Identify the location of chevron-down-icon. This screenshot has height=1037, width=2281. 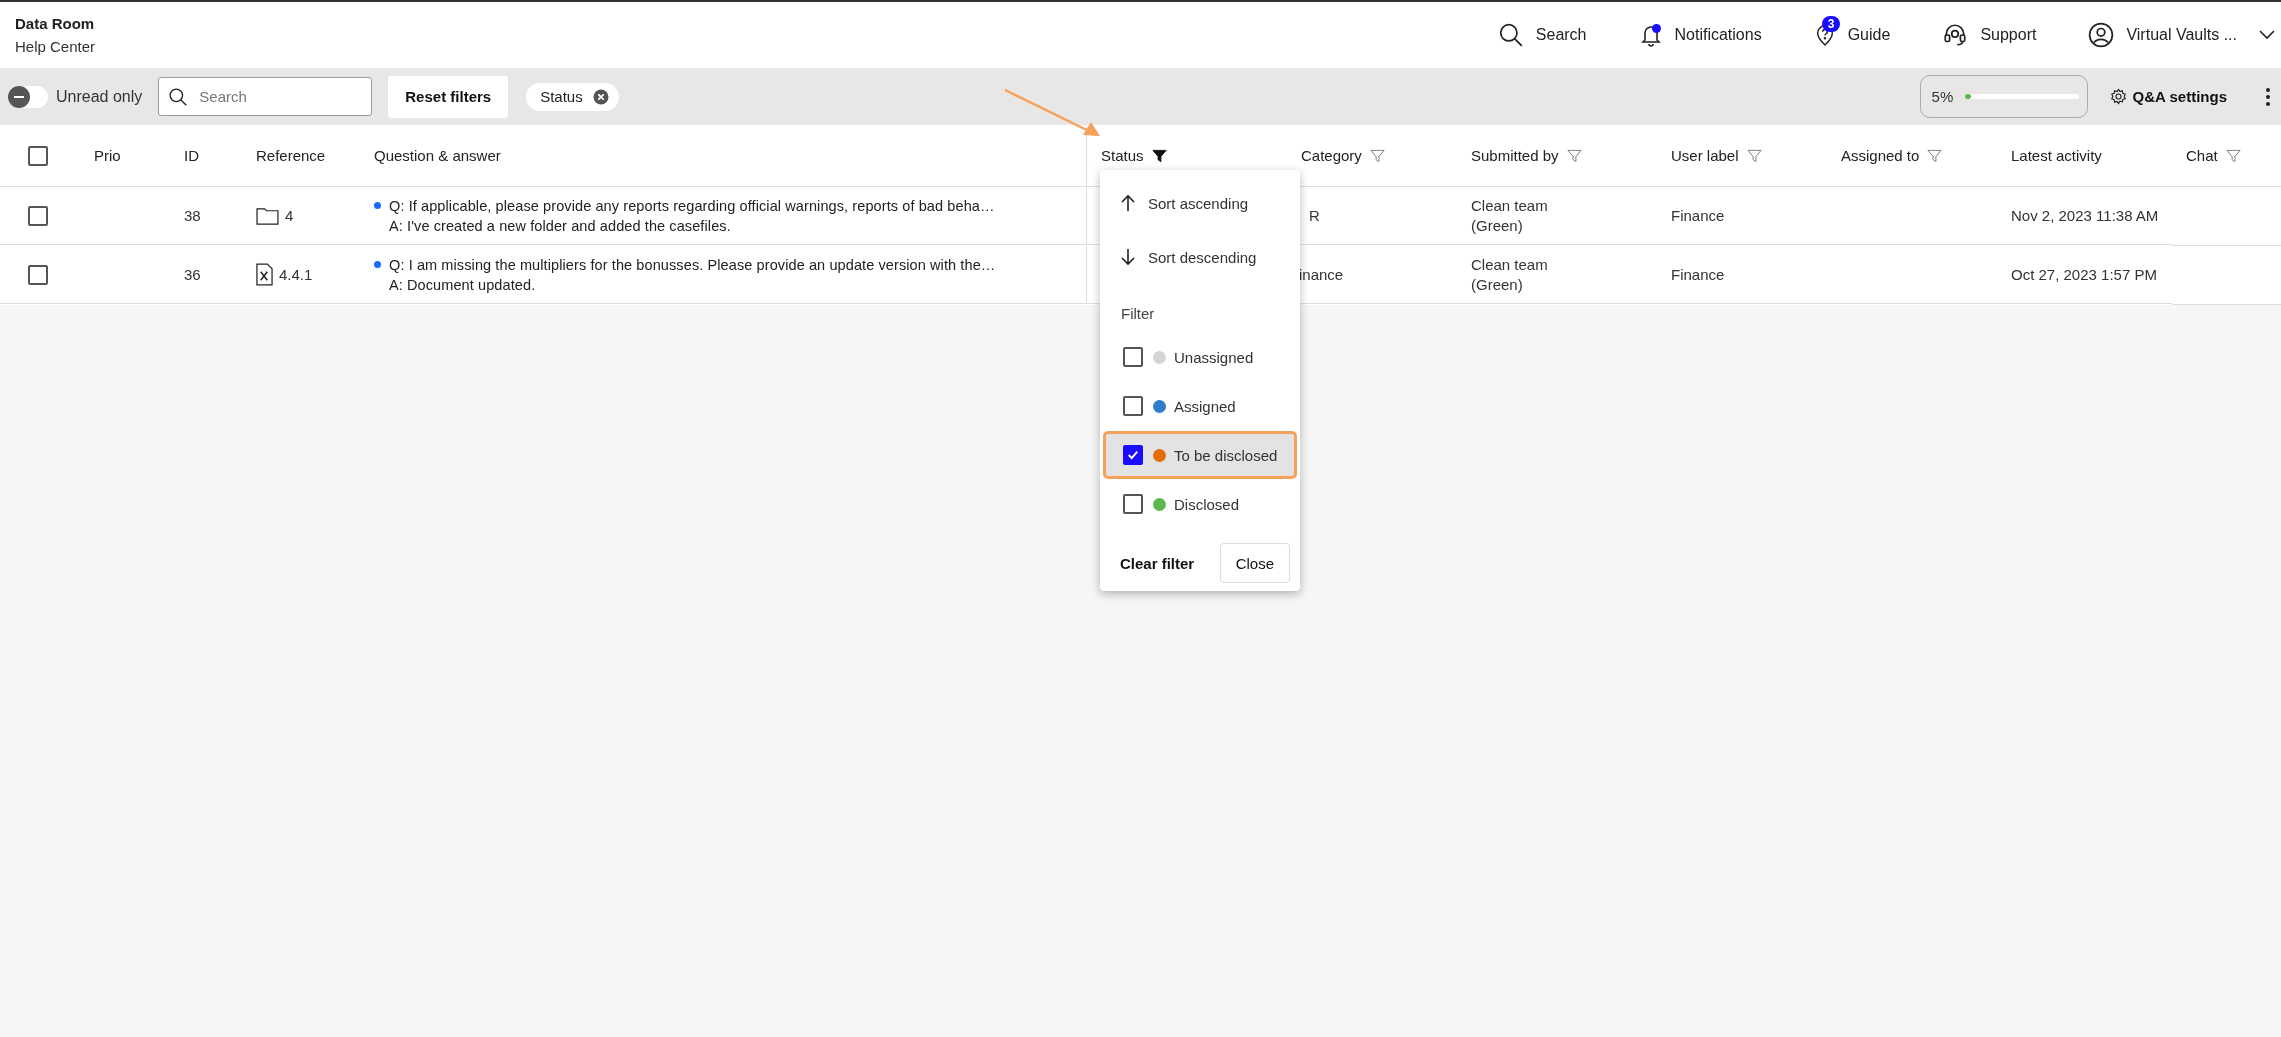
(2267, 35).